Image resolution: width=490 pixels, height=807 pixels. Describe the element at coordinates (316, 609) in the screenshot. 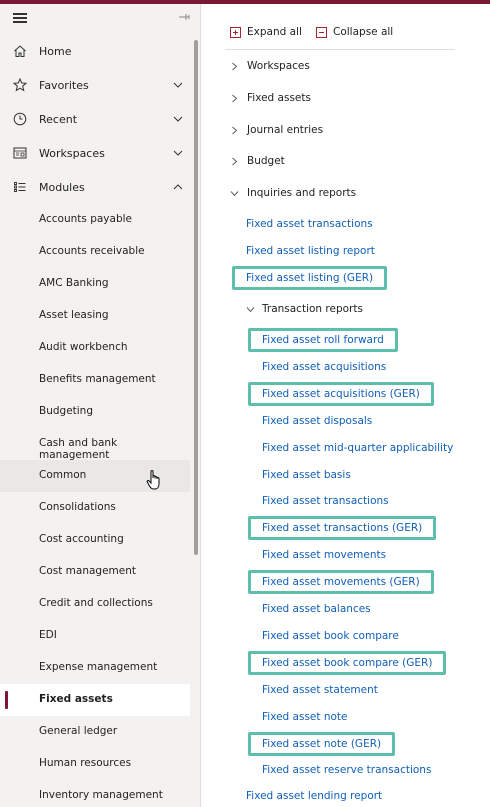

I see `menu-link: Fixed asset balances` at that location.